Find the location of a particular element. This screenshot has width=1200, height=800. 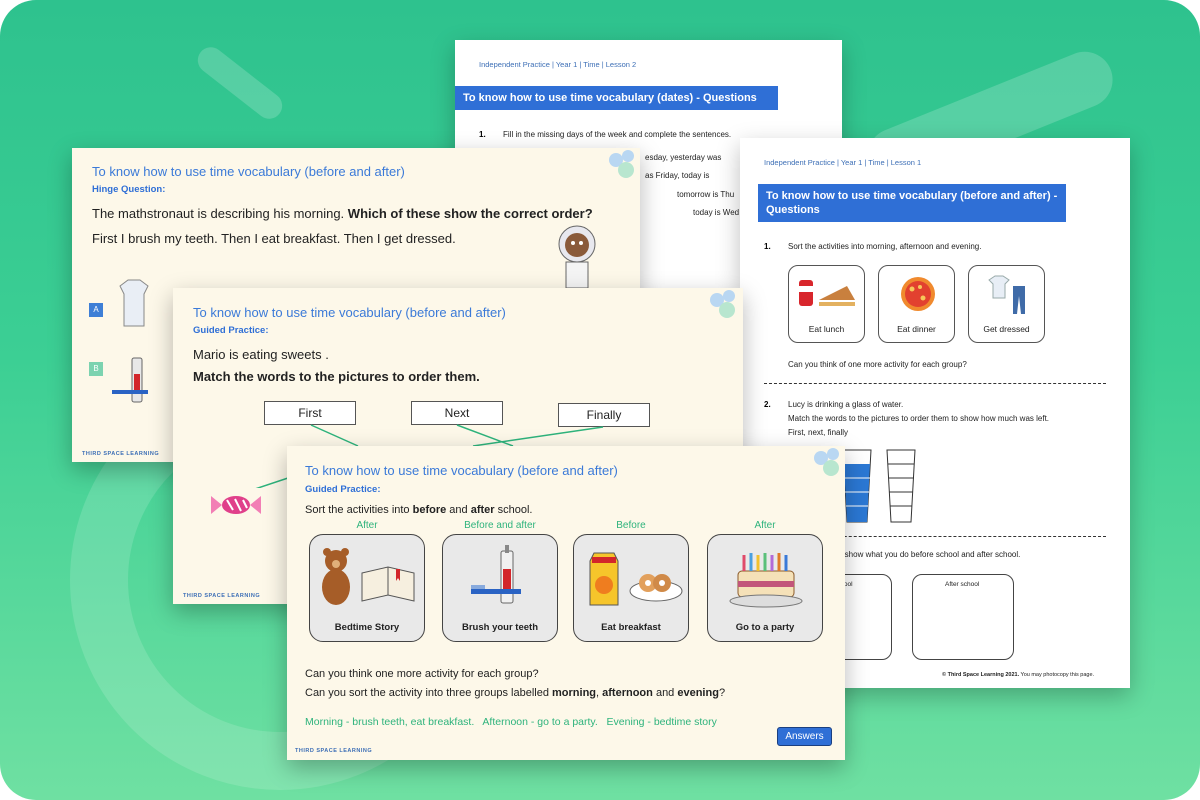

box-label: After school is located at coordinates (962, 584).